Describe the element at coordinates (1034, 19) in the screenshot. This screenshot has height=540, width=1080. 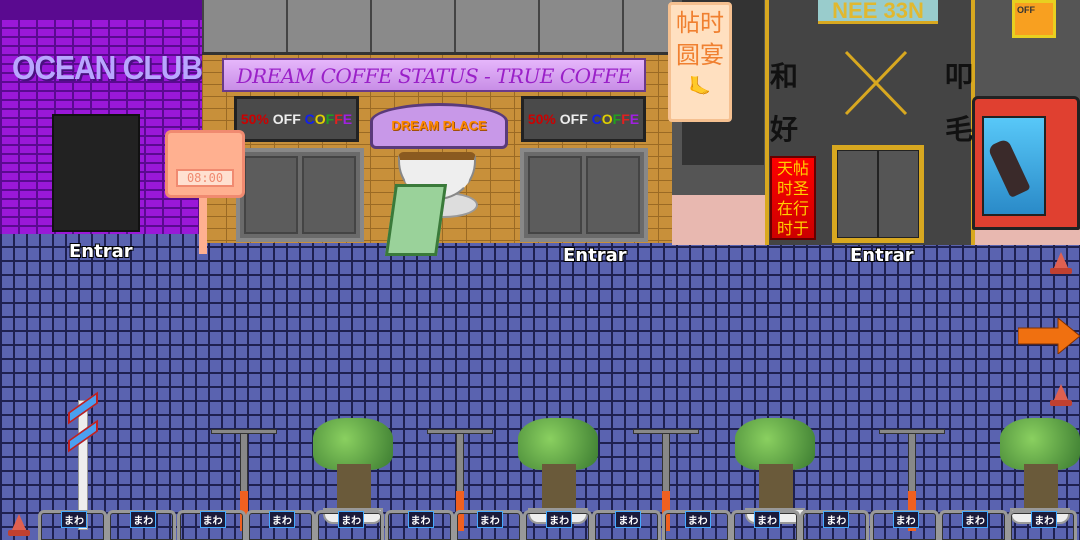
I see `wall-poster: OFF` at that location.